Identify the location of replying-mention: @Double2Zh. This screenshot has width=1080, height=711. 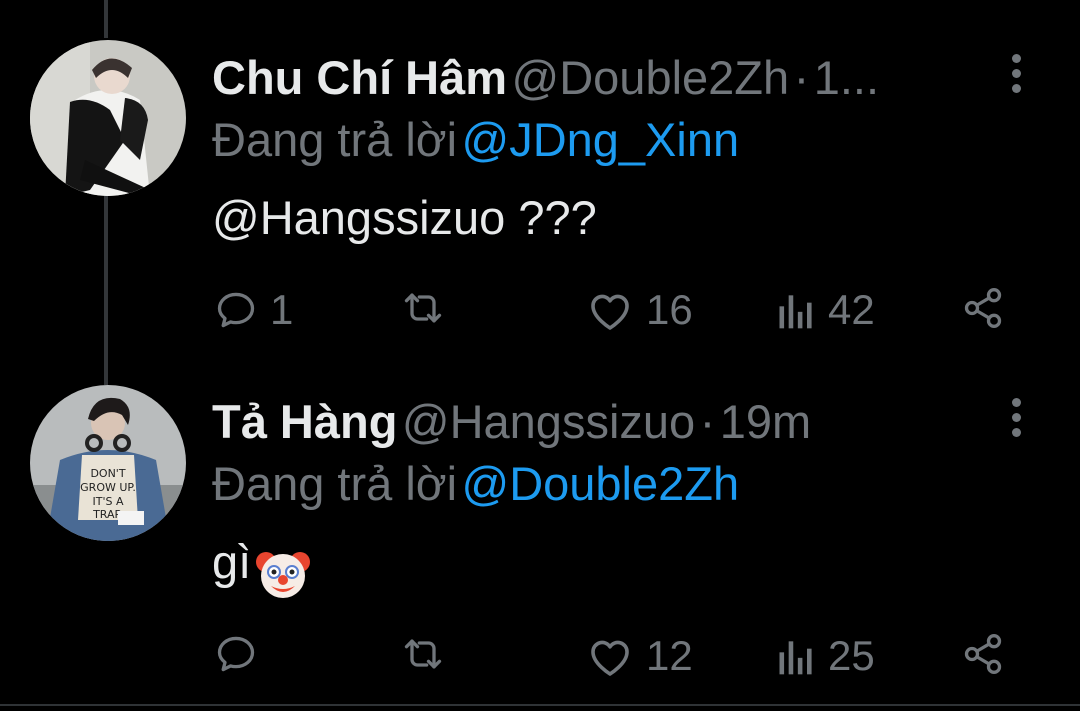
(600, 483).